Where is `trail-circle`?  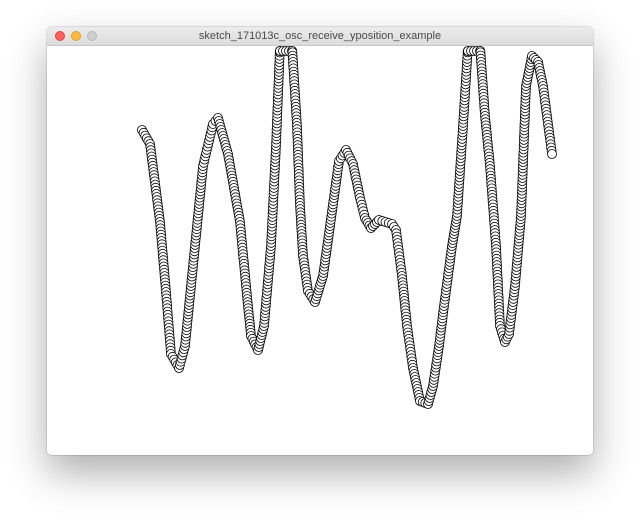
trail-circle is located at coordinates (552, 154).